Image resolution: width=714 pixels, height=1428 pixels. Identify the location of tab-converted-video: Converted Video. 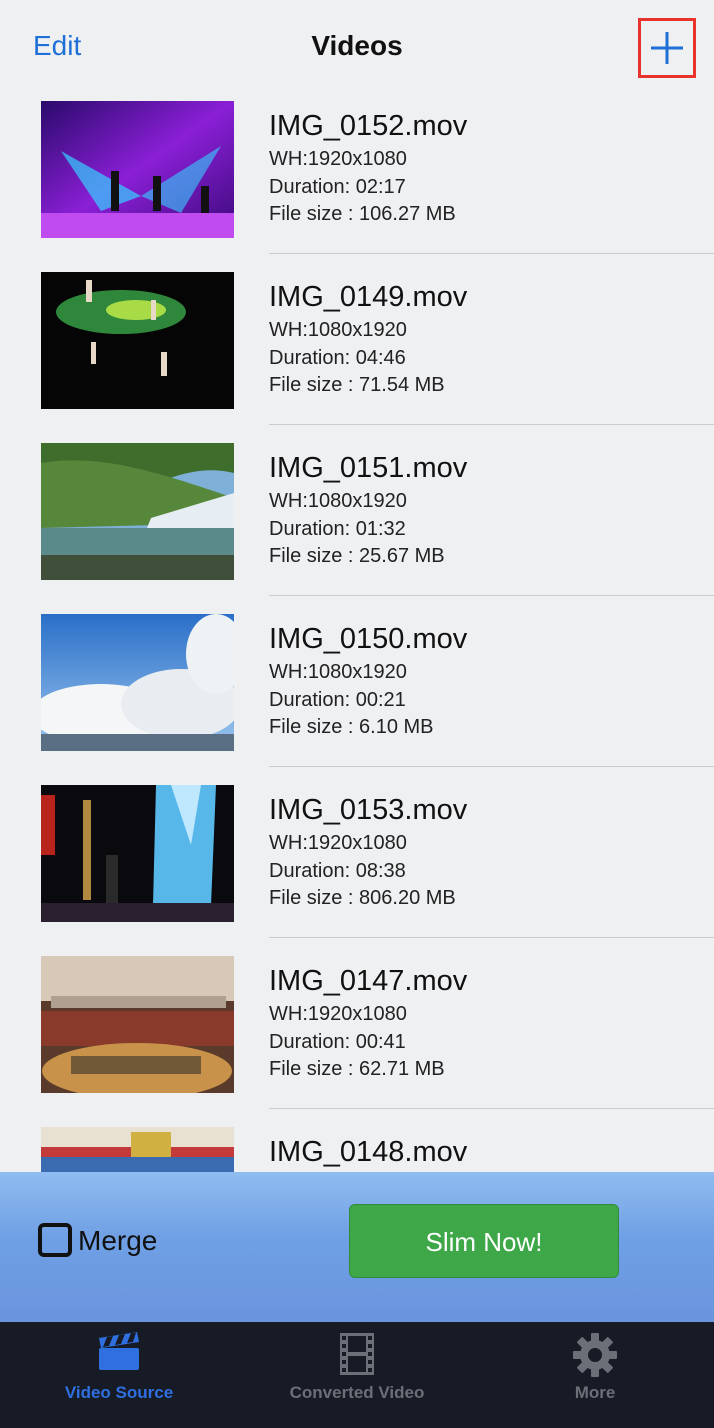
(357, 1375).